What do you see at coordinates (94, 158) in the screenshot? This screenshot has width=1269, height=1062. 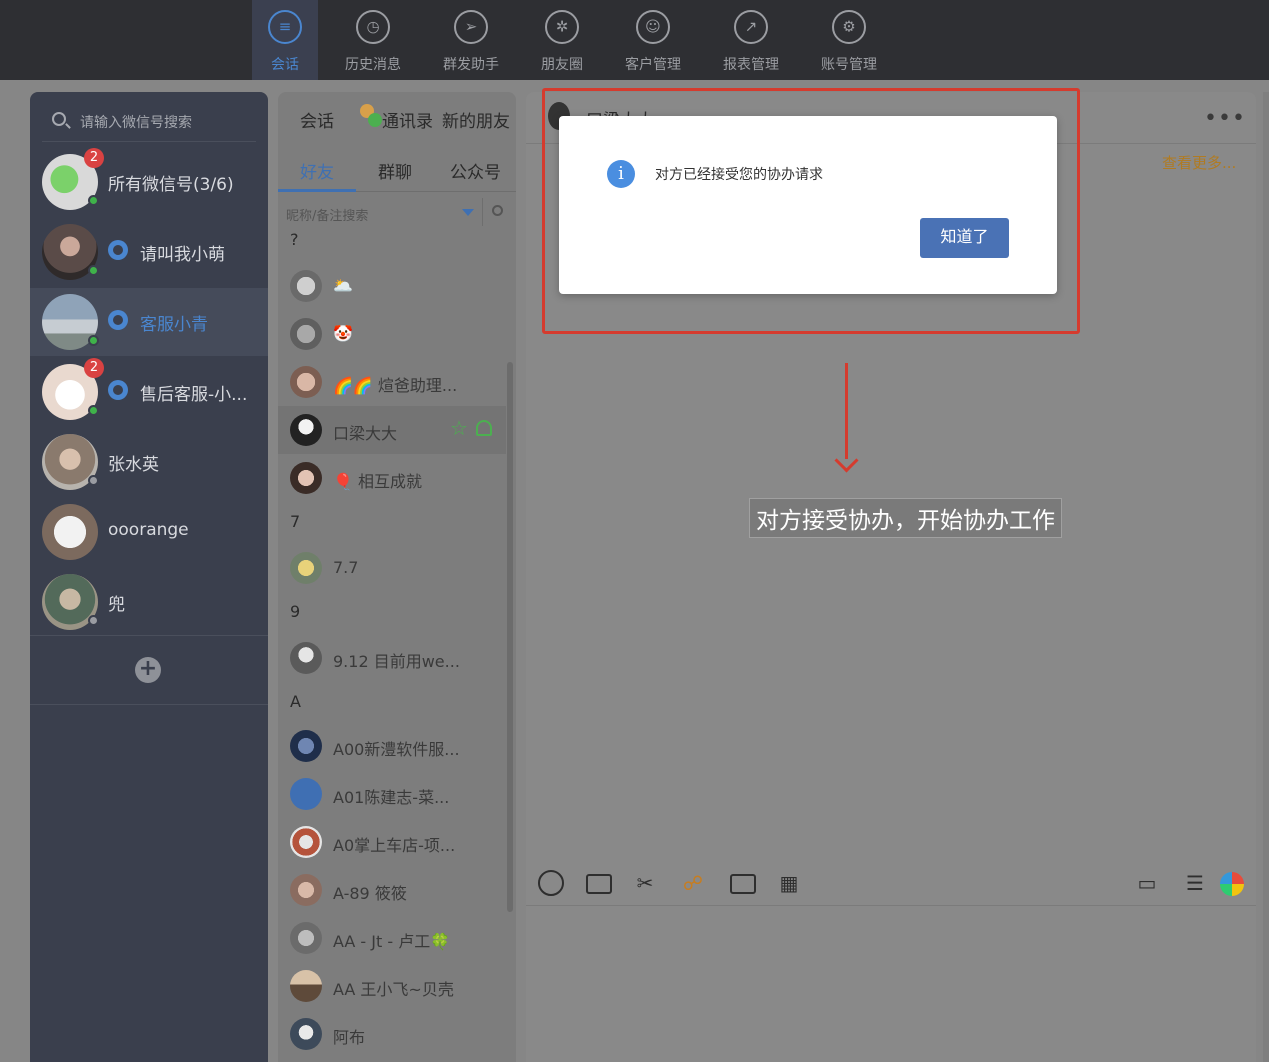 I see `unread-badge: 2` at bounding box center [94, 158].